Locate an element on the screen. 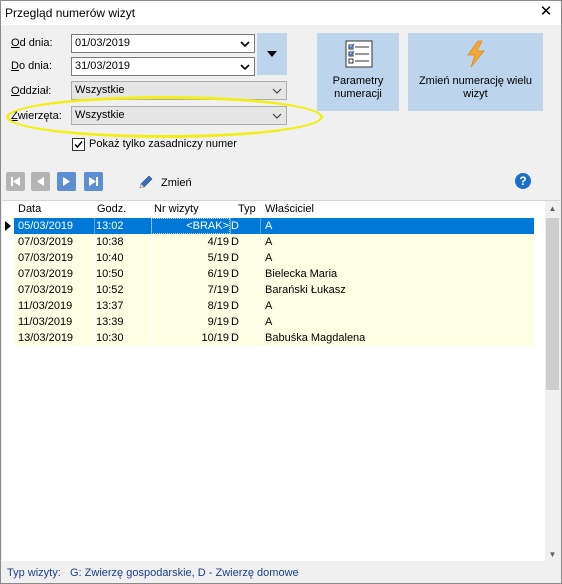  pencil-icon is located at coordinates (146, 182).